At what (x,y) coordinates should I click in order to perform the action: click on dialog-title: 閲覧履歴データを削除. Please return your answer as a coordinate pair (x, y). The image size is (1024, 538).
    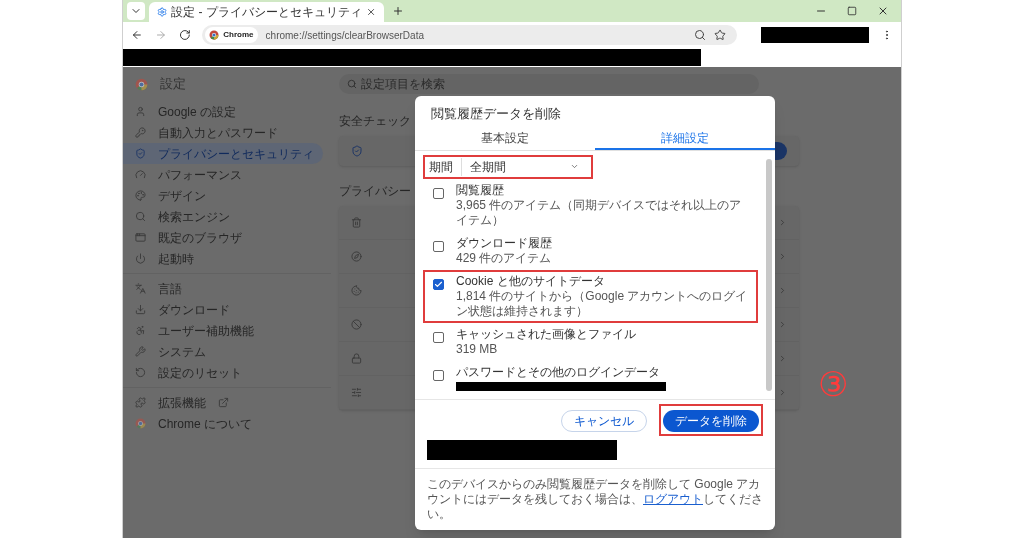
    Looking at the image, I should click on (496, 114).